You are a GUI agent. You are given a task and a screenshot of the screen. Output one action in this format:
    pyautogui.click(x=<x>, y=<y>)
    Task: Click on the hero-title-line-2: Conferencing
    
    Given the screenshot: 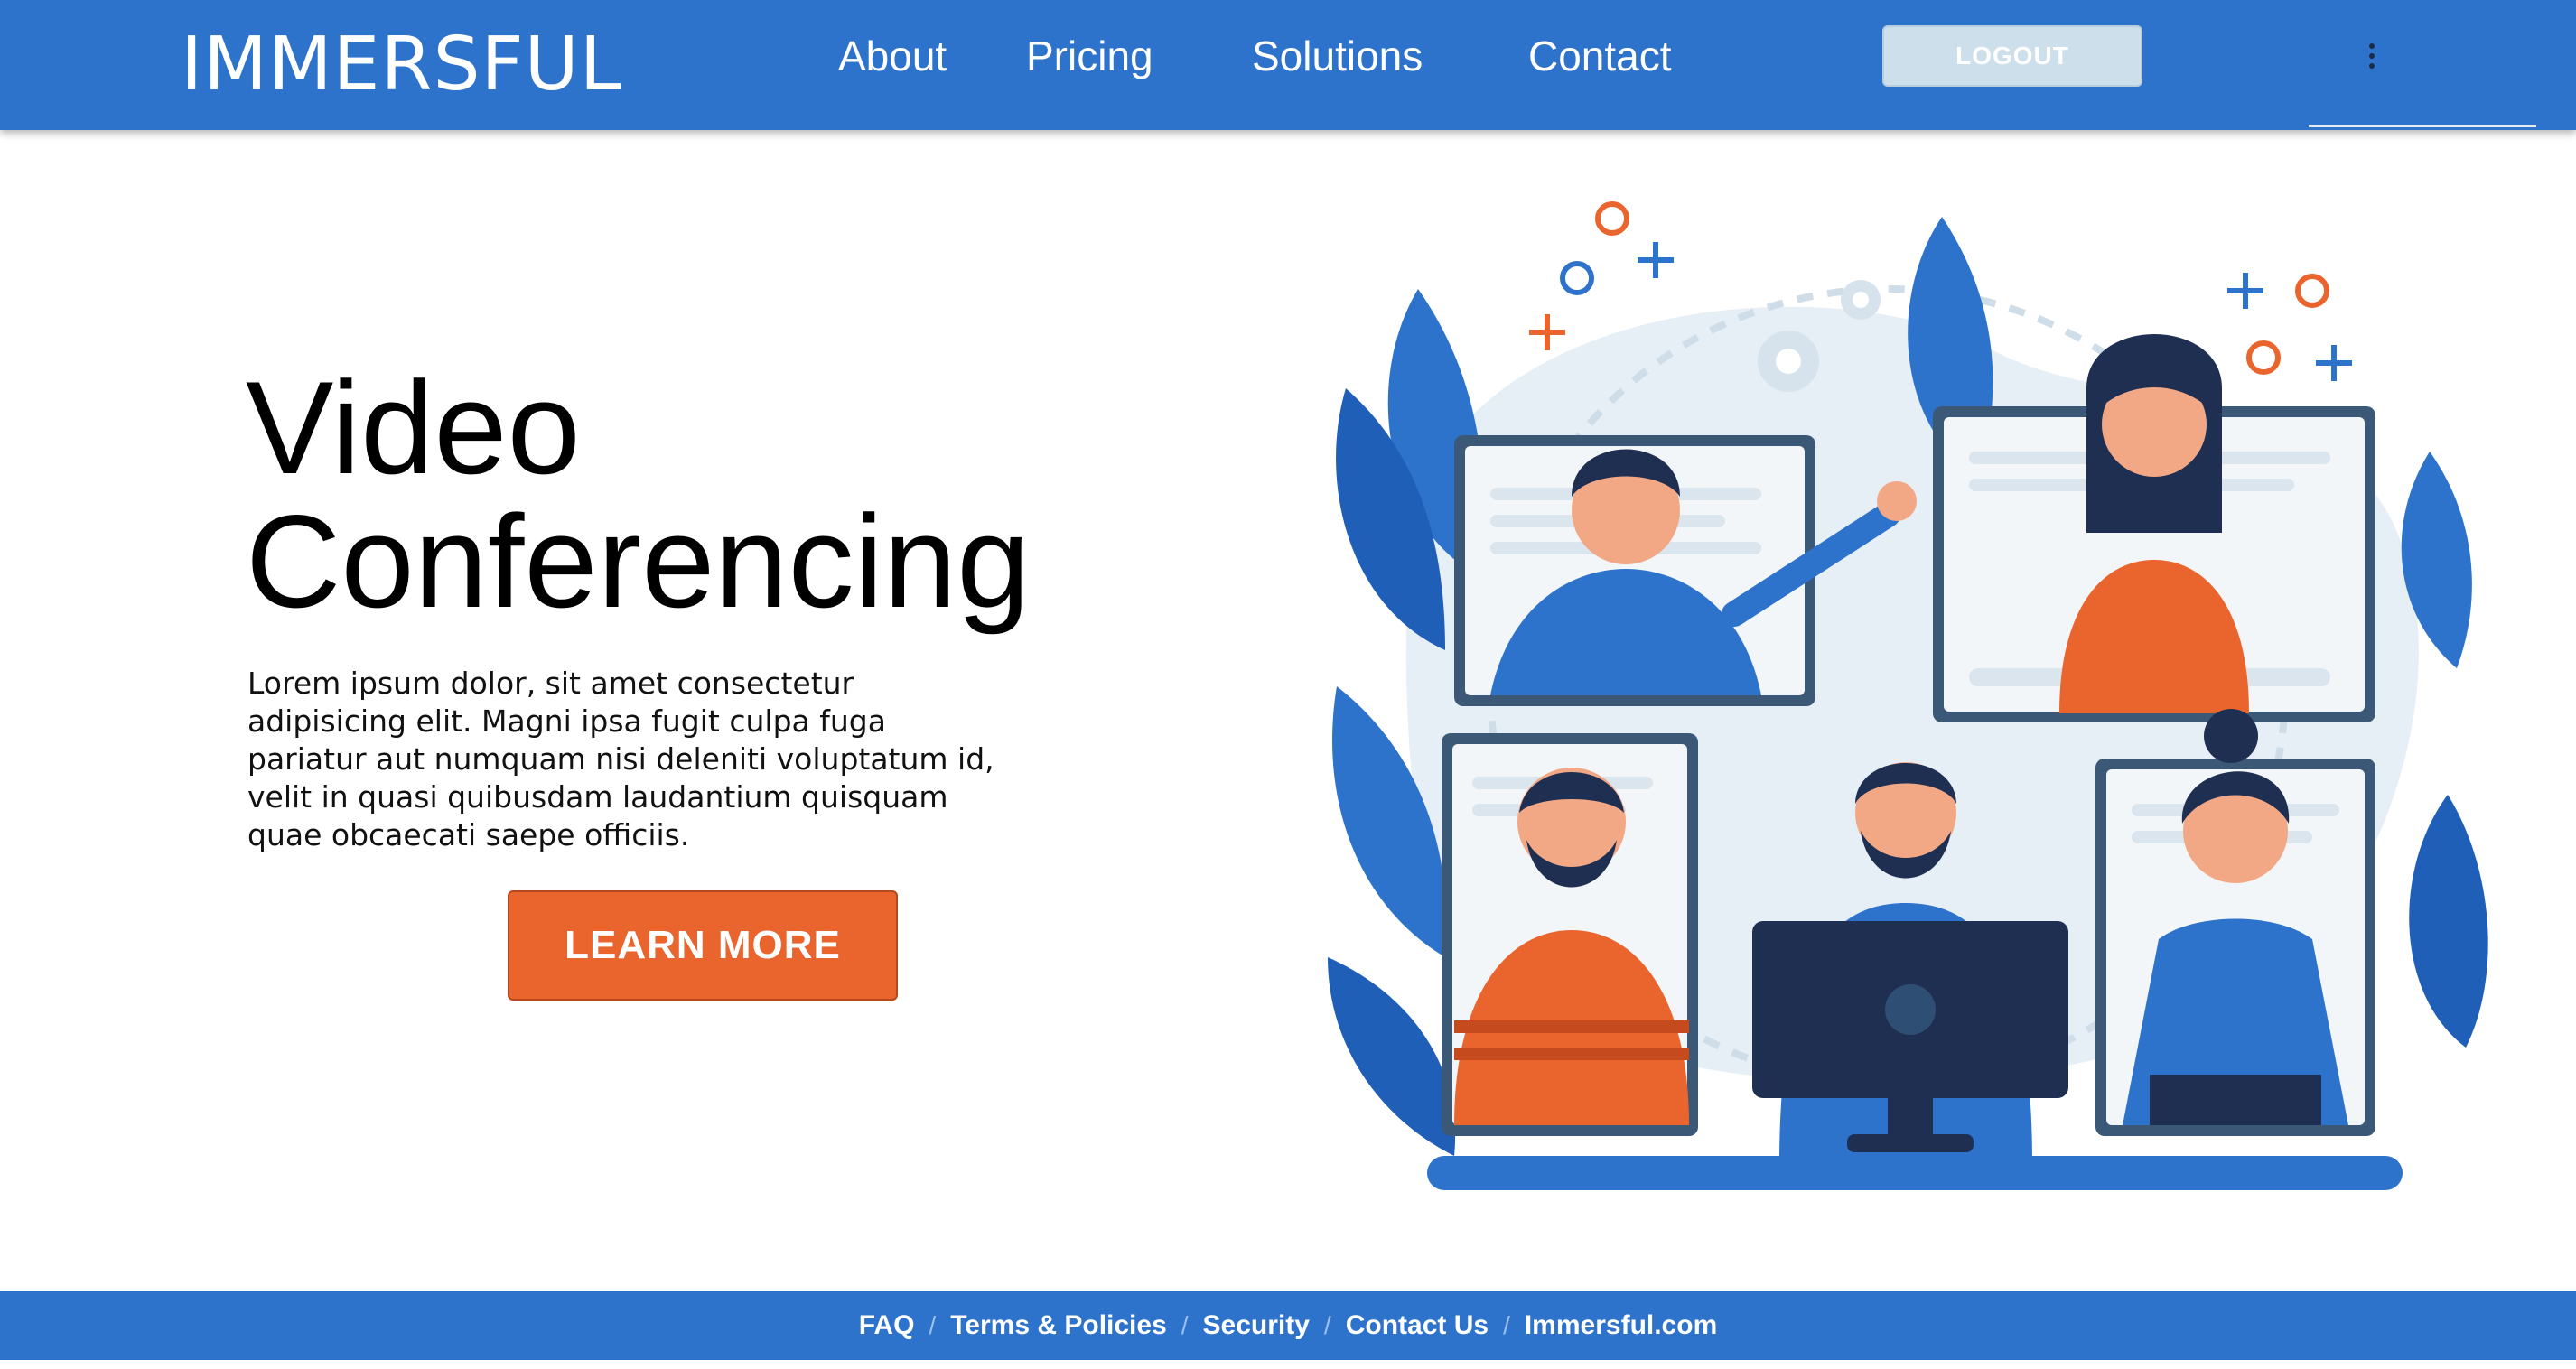 What is the action you would take?
    pyautogui.click(x=638, y=561)
    